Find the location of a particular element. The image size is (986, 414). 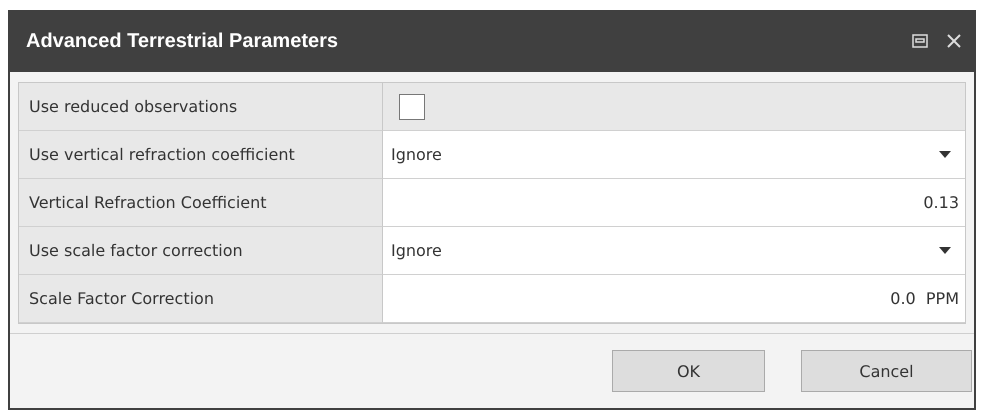

checkbox is located at coordinates (412, 107).